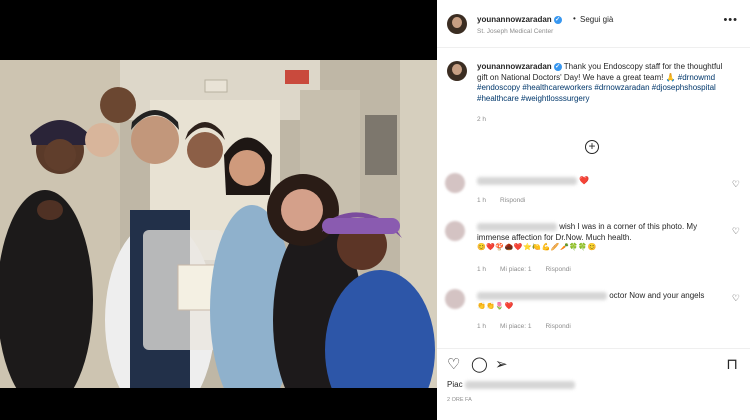 Image resolution: width=750 pixels, height=420 pixels. Describe the element at coordinates (457, 24) in the screenshot. I see `author-avatar` at that location.